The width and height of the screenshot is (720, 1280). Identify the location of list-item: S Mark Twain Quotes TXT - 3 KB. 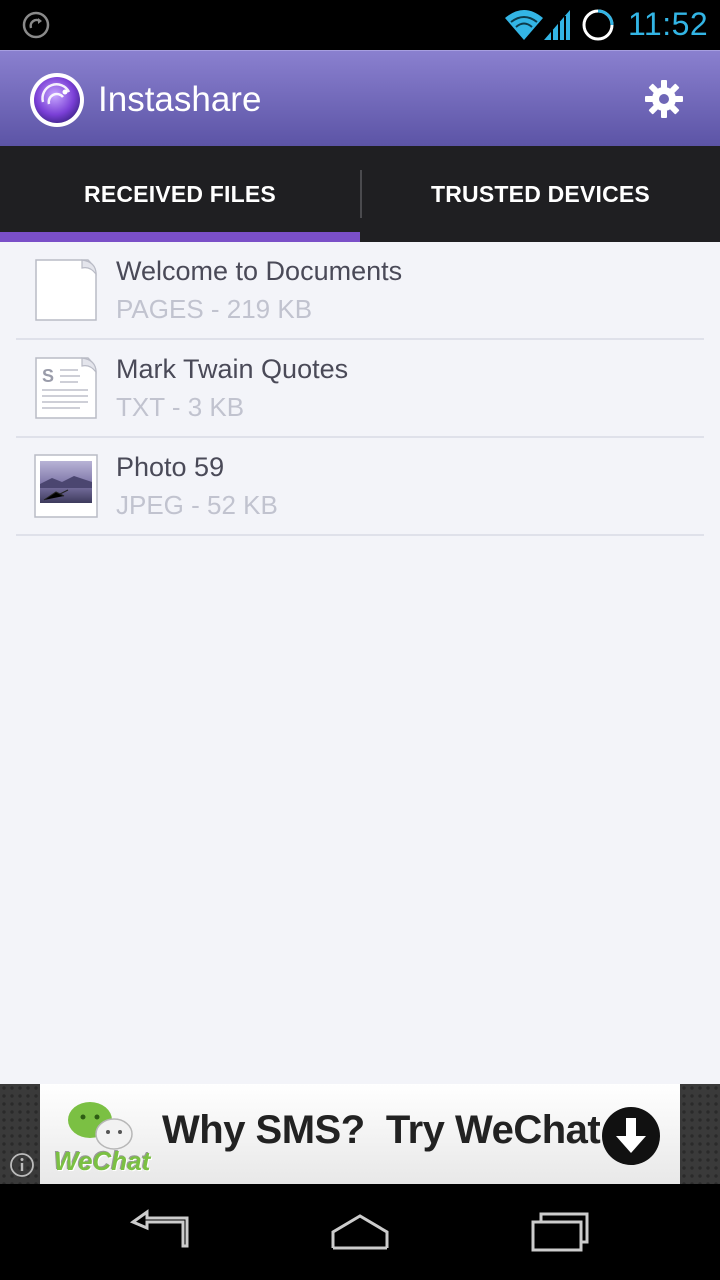
(360, 389).